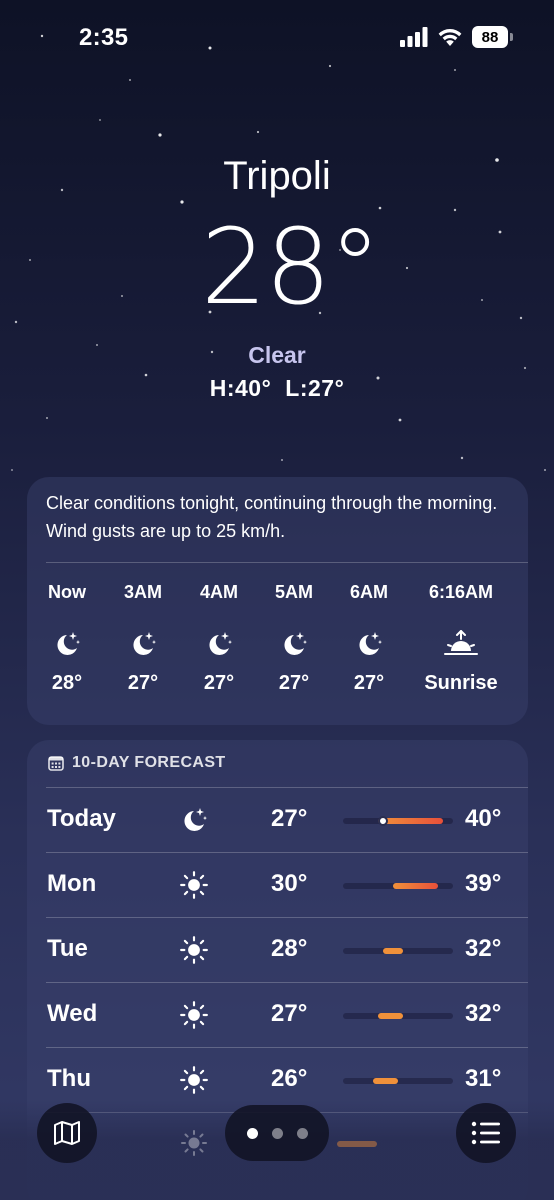  I want to click on map-button, so click(67, 1133).